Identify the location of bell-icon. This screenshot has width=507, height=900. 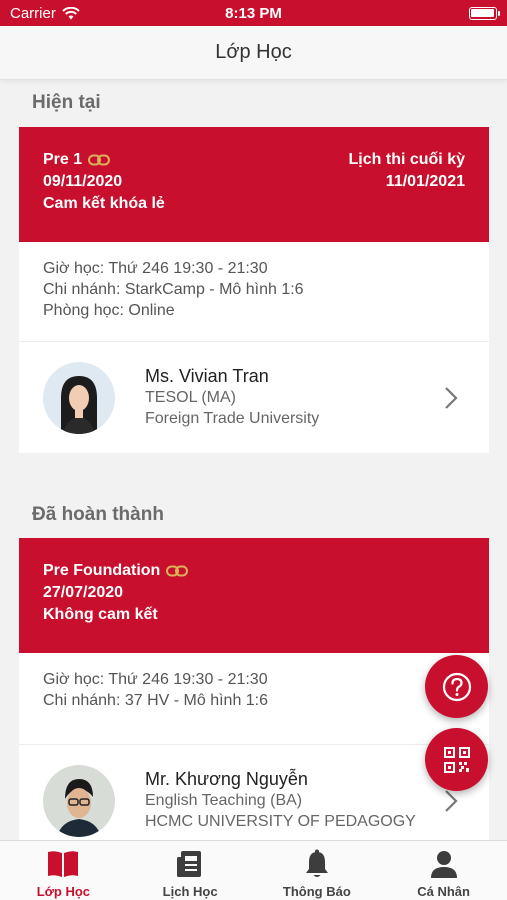
(316, 863).